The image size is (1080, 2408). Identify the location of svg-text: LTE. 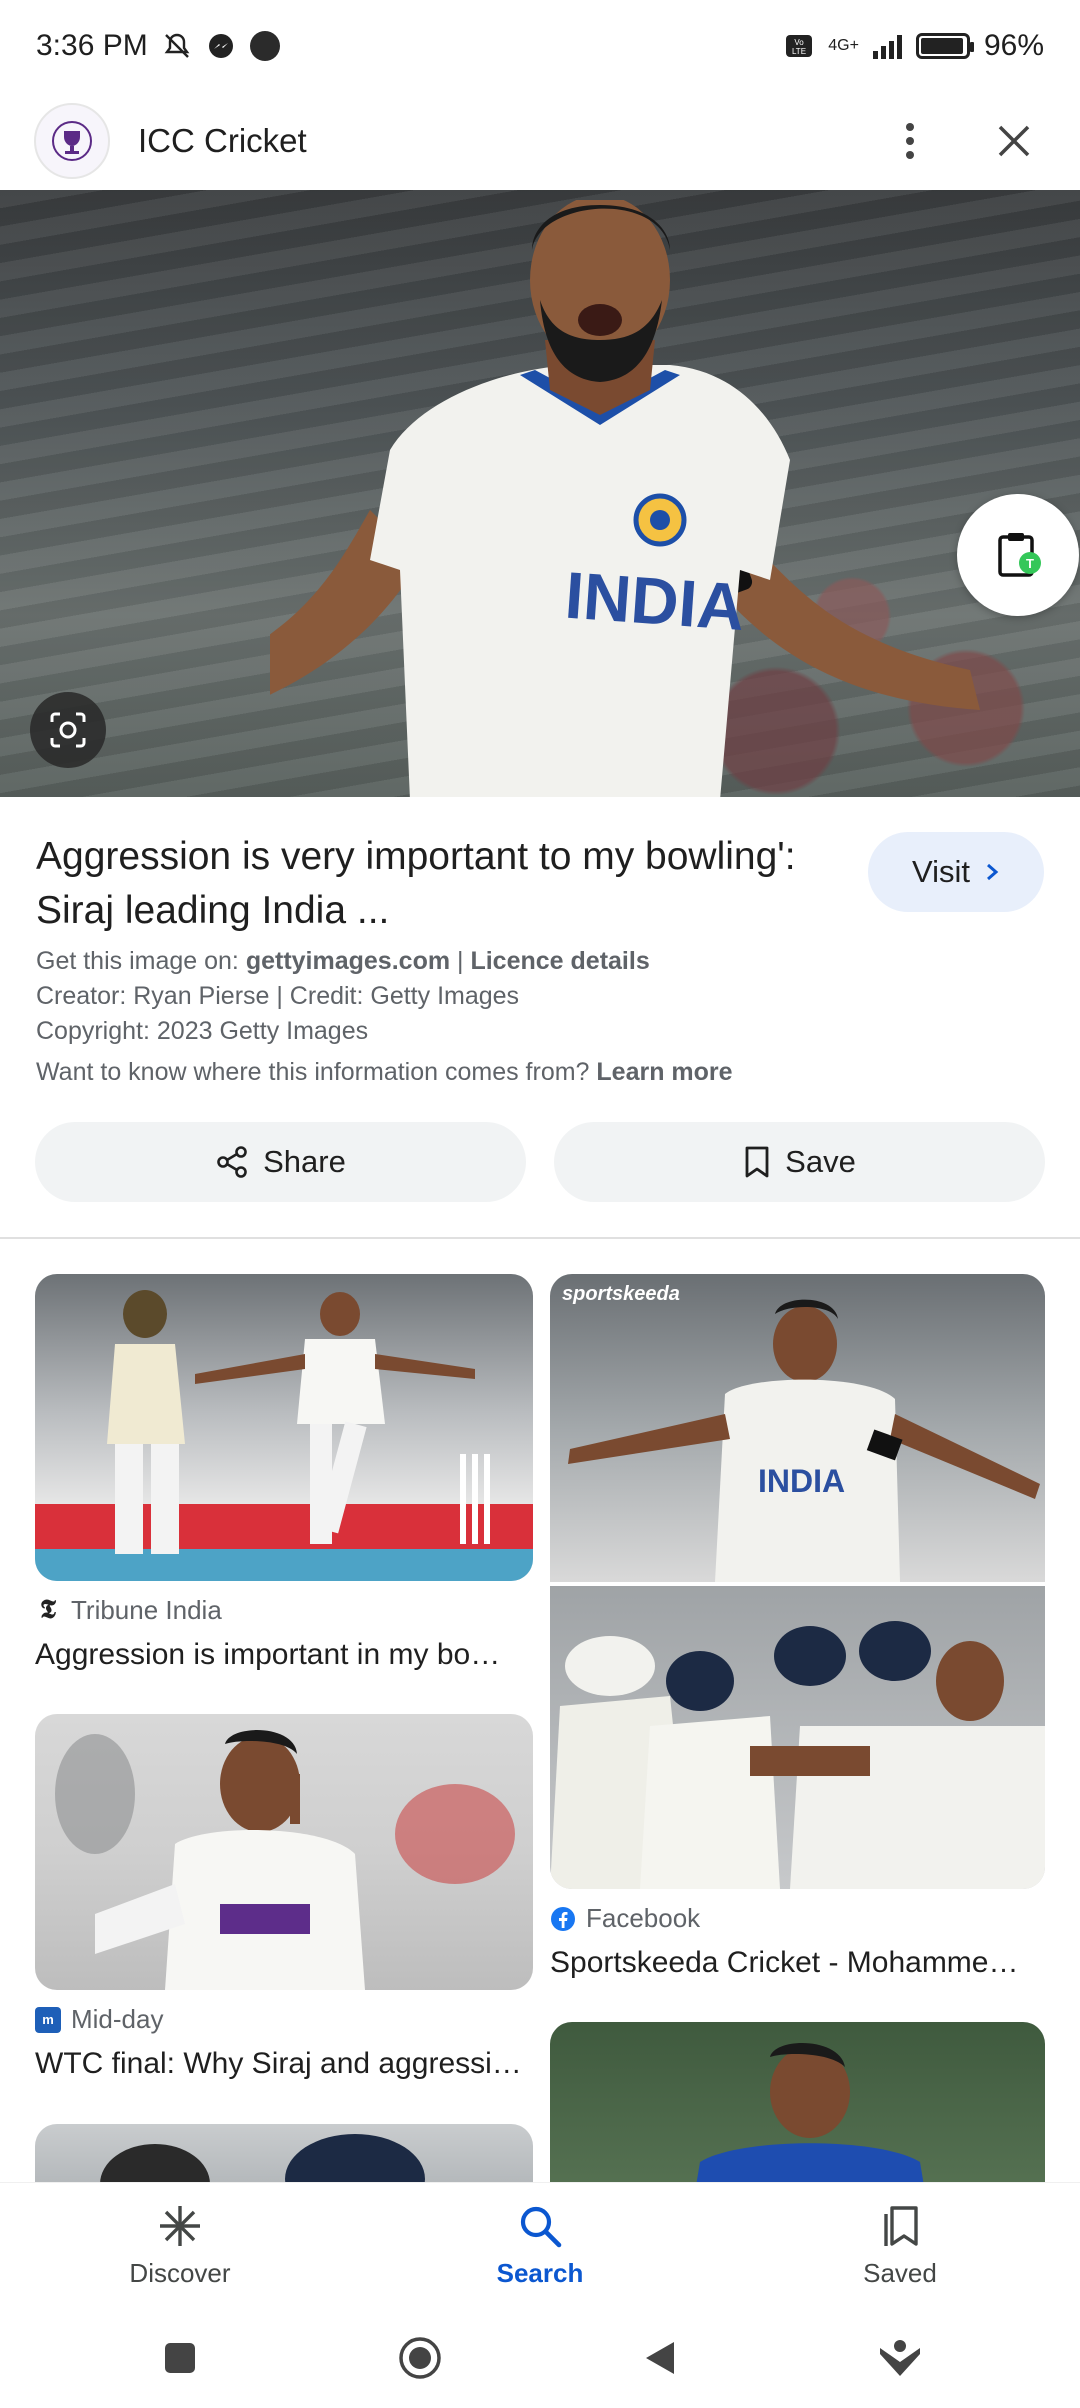
(799, 51).